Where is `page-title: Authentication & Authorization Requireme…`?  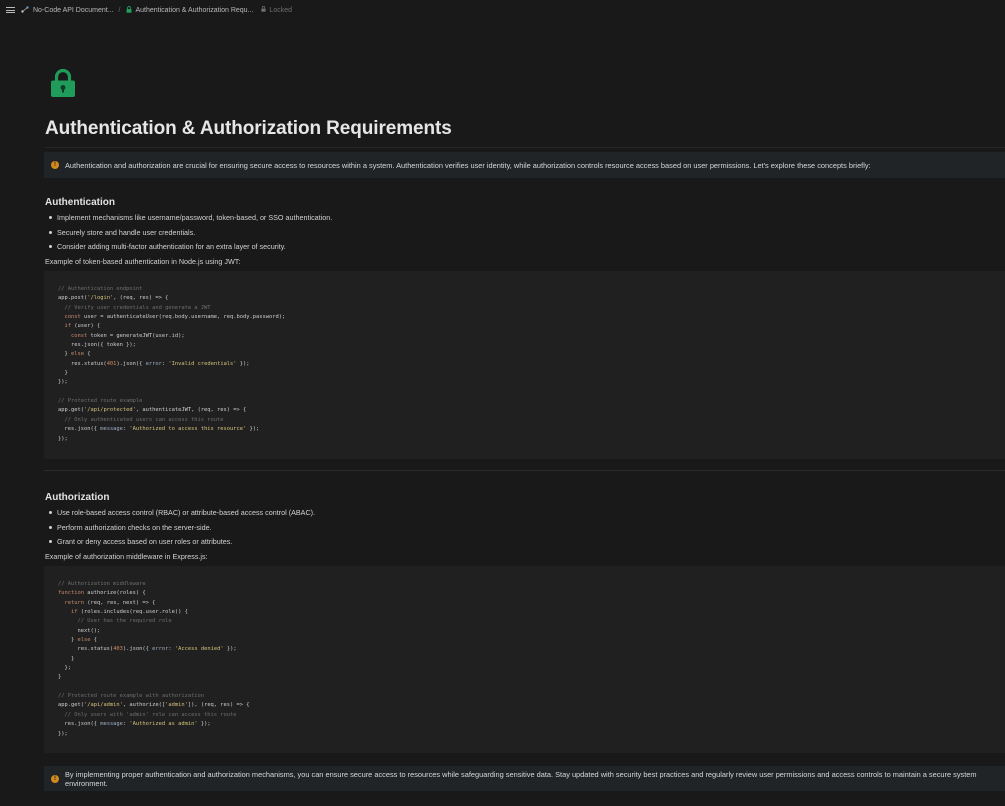 page-title: Authentication & Authorization Requireme… is located at coordinates (248, 128).